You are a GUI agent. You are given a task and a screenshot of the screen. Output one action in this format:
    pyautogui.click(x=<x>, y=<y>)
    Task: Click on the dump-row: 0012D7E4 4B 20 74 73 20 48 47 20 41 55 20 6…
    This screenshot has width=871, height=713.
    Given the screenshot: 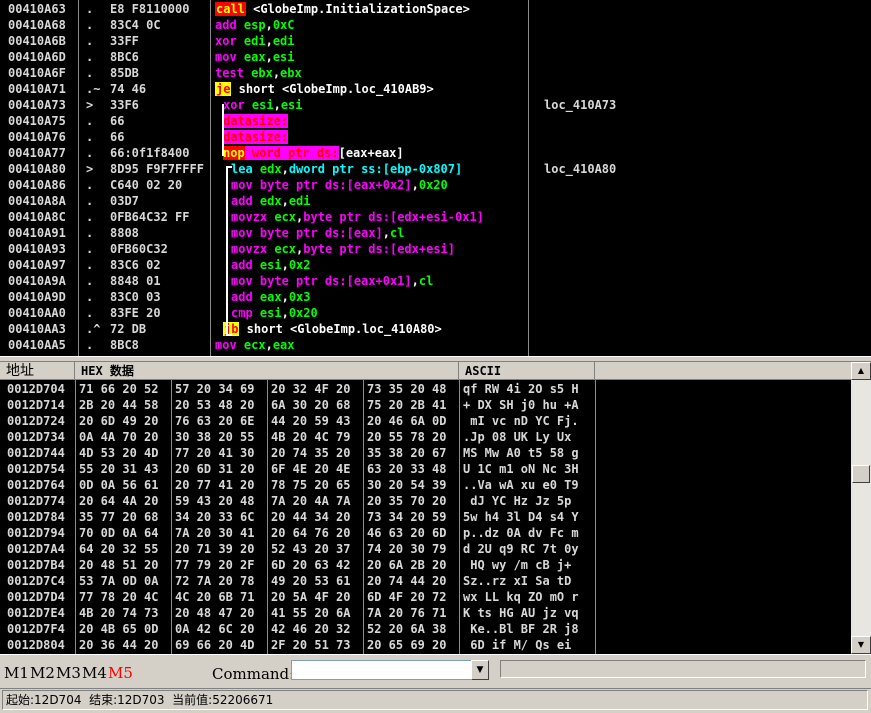 What is the action you would take?
    pyautogui.click(x=425, y=613)
    